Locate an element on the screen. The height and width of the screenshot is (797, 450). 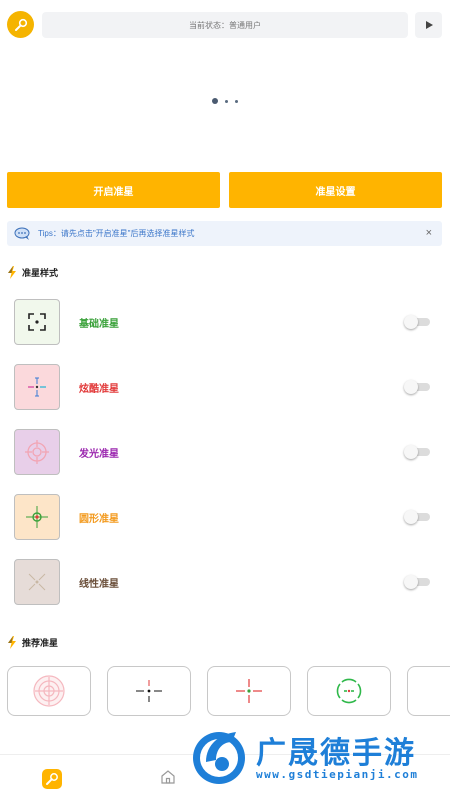
status-display: 当前状态：普通用户 is located at coordinates (225, 25).